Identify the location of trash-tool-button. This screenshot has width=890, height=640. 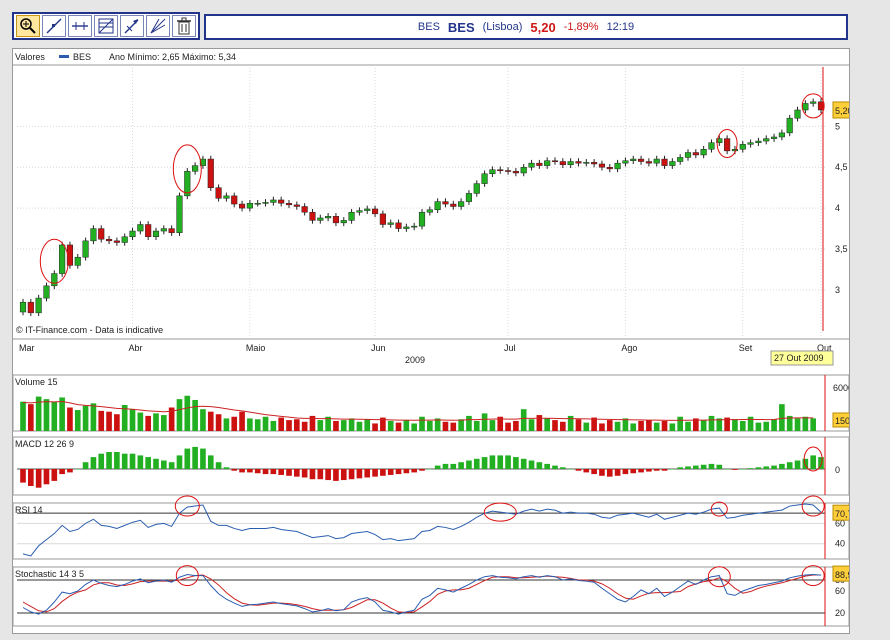
(184, 26).